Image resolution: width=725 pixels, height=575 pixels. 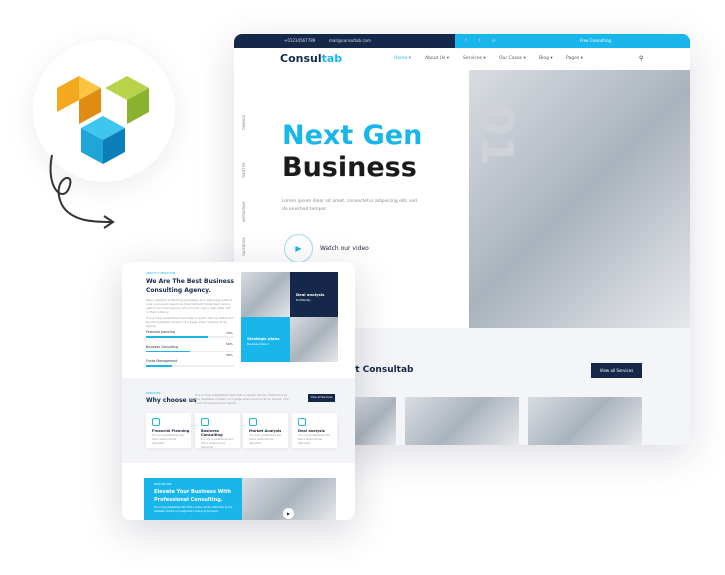 I want to click on tile-strategic-plans: Strategic plans Business Advisor, so click(x=265, y=339).